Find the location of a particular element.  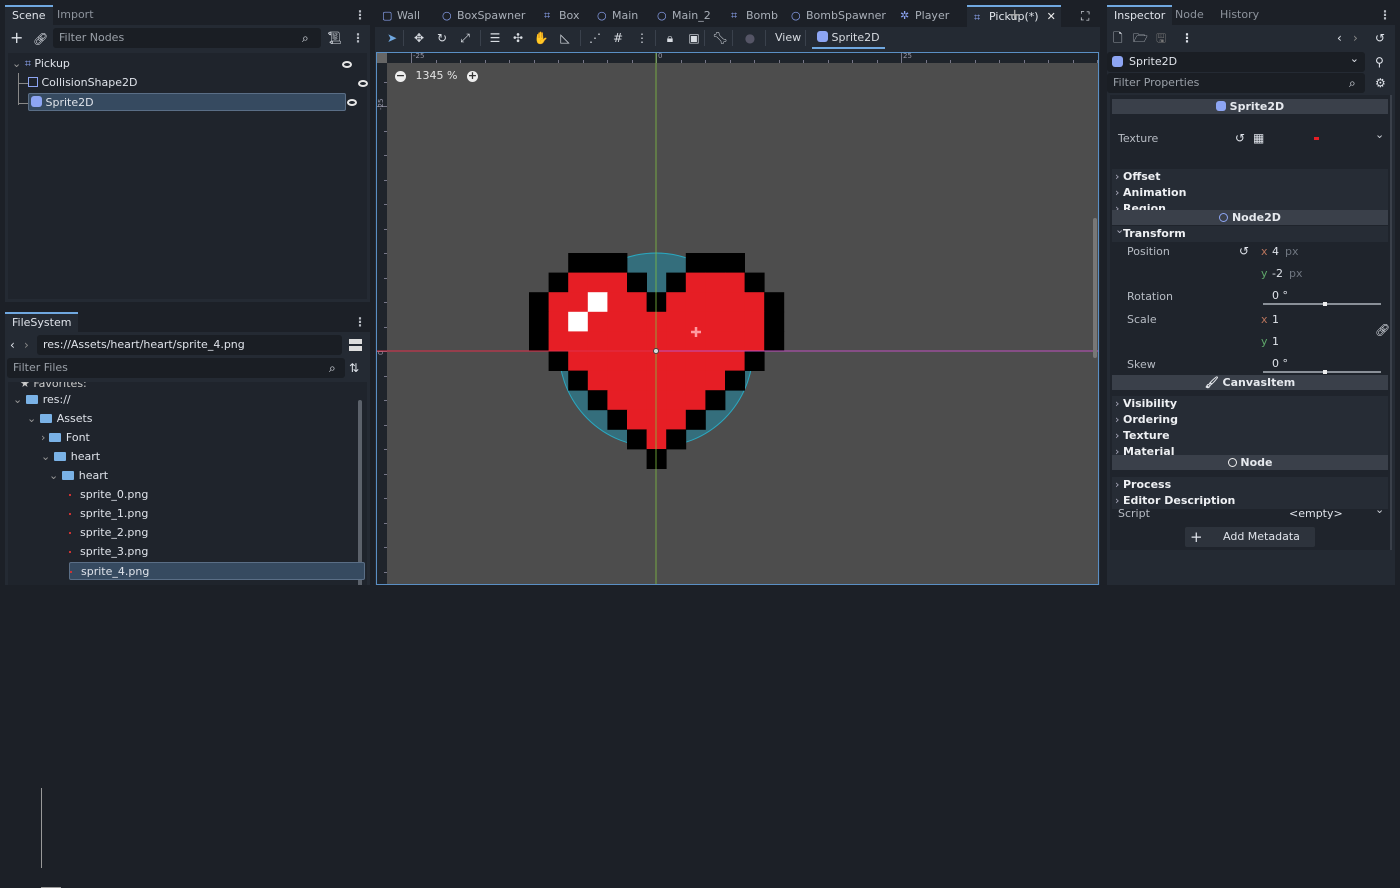

texture-menu-icon: ▦ is located at coordinates (1258, 138).